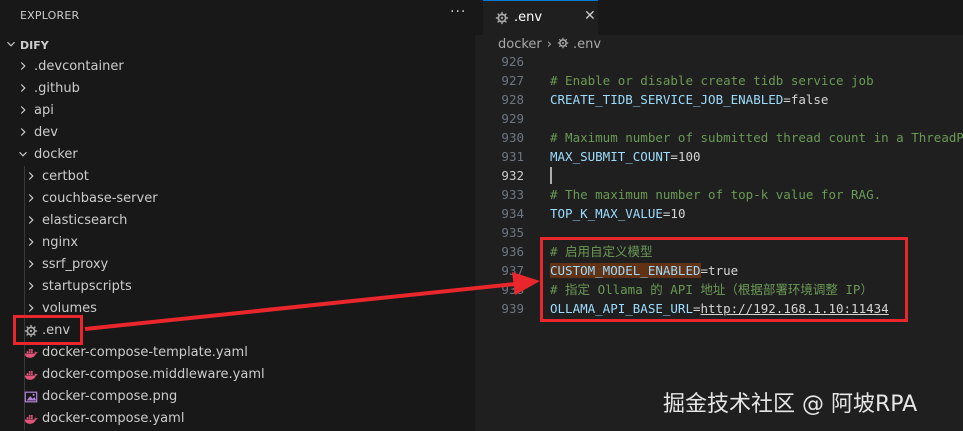  I want to click on breadcrumb-file: .env, so click(587, 44).